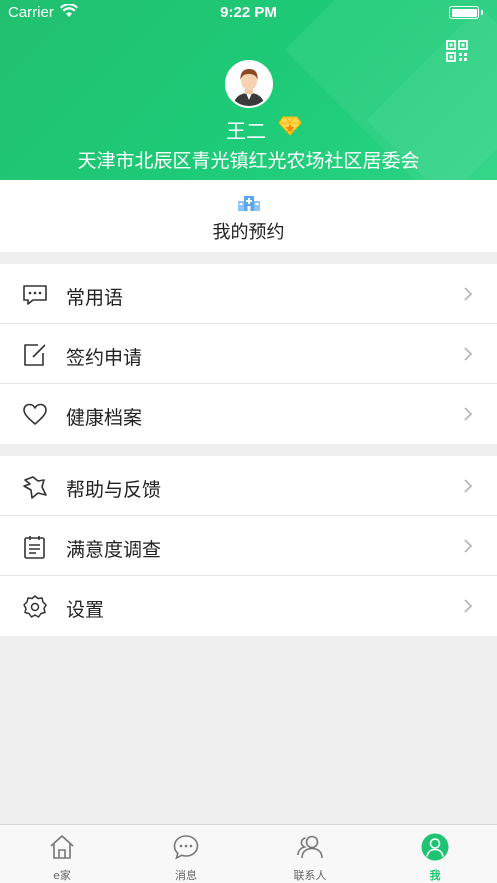 This screenshot has width=497, height=883. I want to click on menu-item-label: 常用语, so click(95, 298).